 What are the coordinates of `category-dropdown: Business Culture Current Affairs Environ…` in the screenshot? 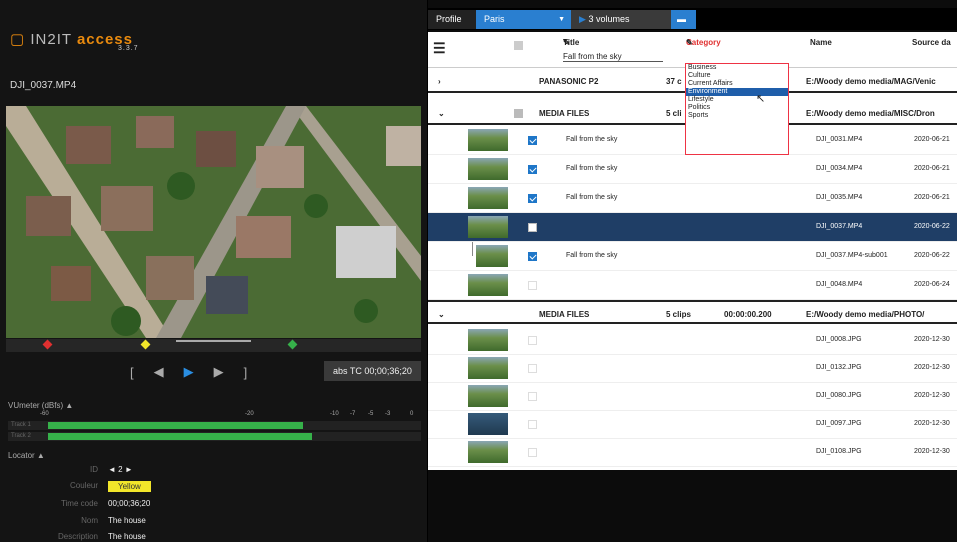 It's located at (737, 109).